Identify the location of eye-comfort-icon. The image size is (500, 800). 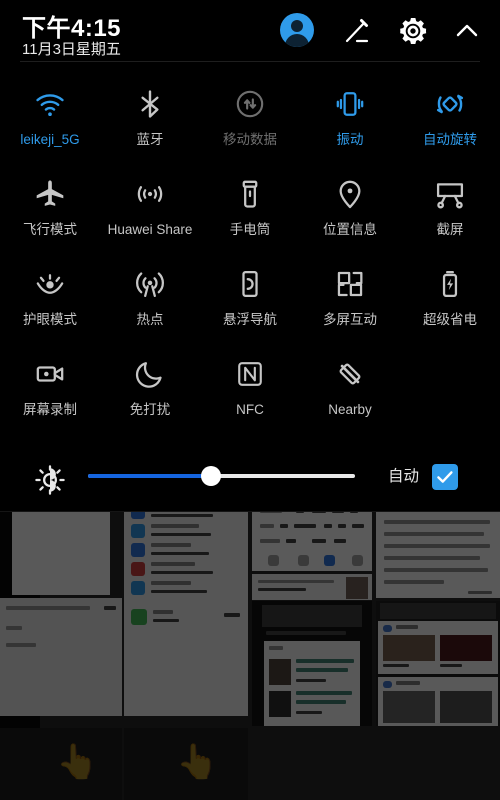
(50, 284).